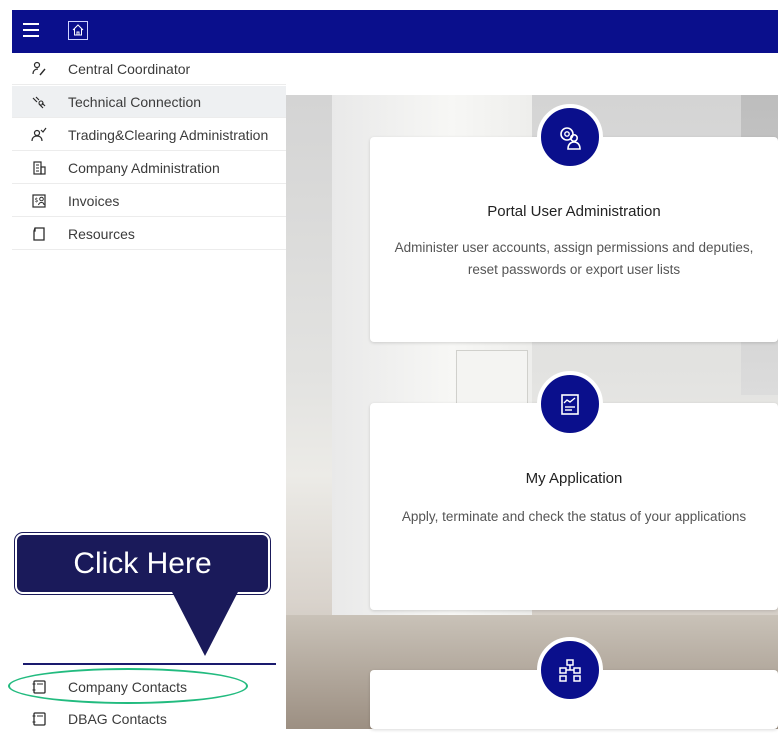 The width and height of the screenshot is (778, 735). Describe the element at coordinates (149, 201) in the screenshot. I see `sidebar-item-invoices: $ Invoices` at that location.